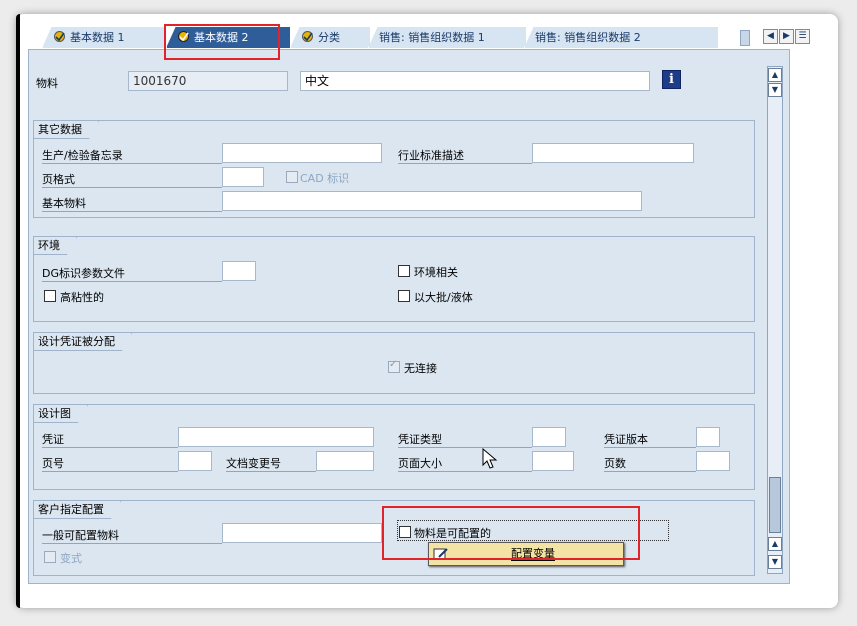 Image resolution: width=857 pixels, height=626 pixels. What do you see at coordinates (549, 437) in the screenshot?
I see `doc-type-field` at bounding box center [549, 437].